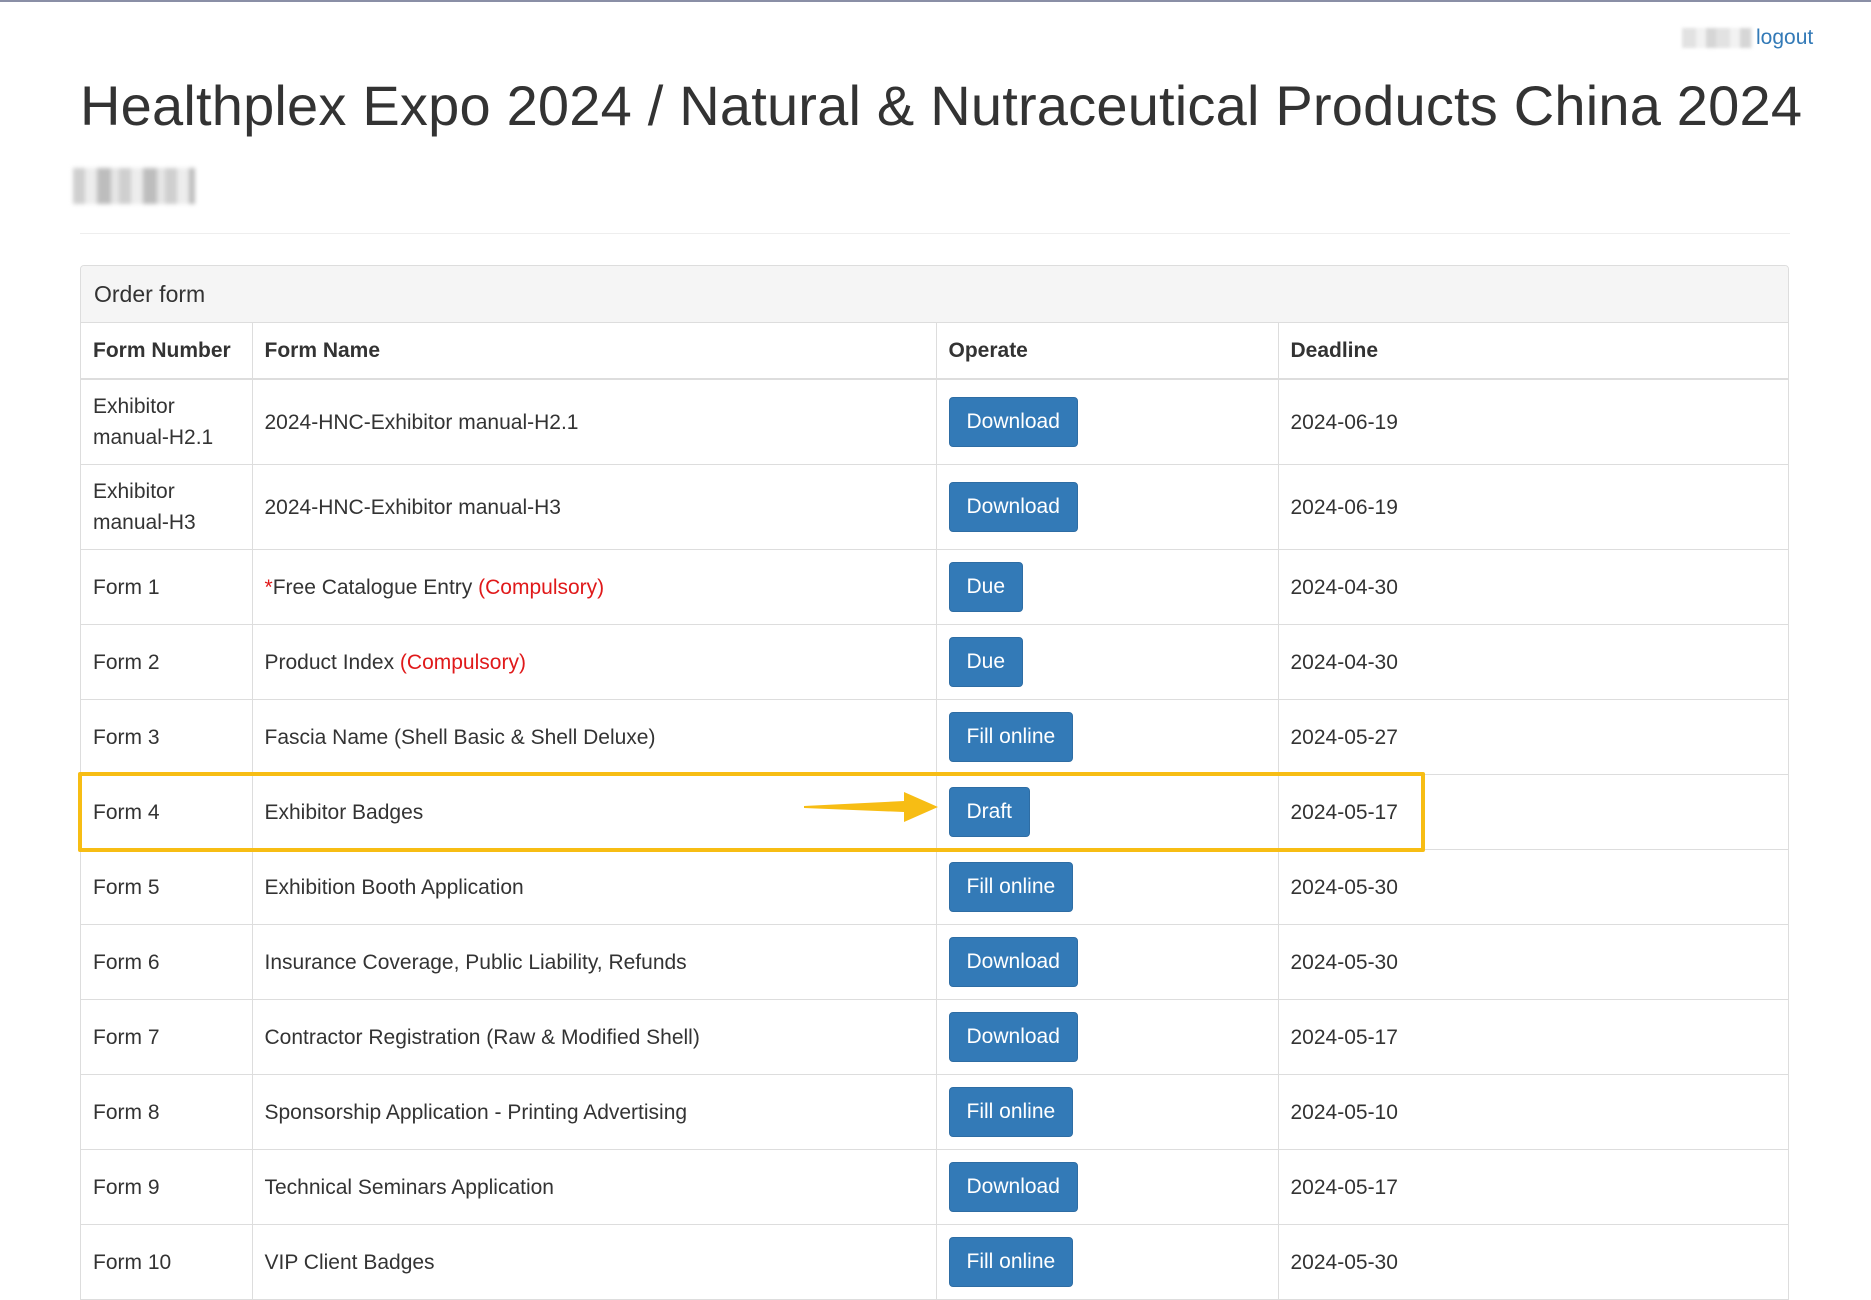 Image resolution: width=1871 pixels, height=1300 pixels. What do you see at coordinates (167, 812) in the screenshot?
I see `form-number-cell: Form 4` at bounding box center [167, 812].